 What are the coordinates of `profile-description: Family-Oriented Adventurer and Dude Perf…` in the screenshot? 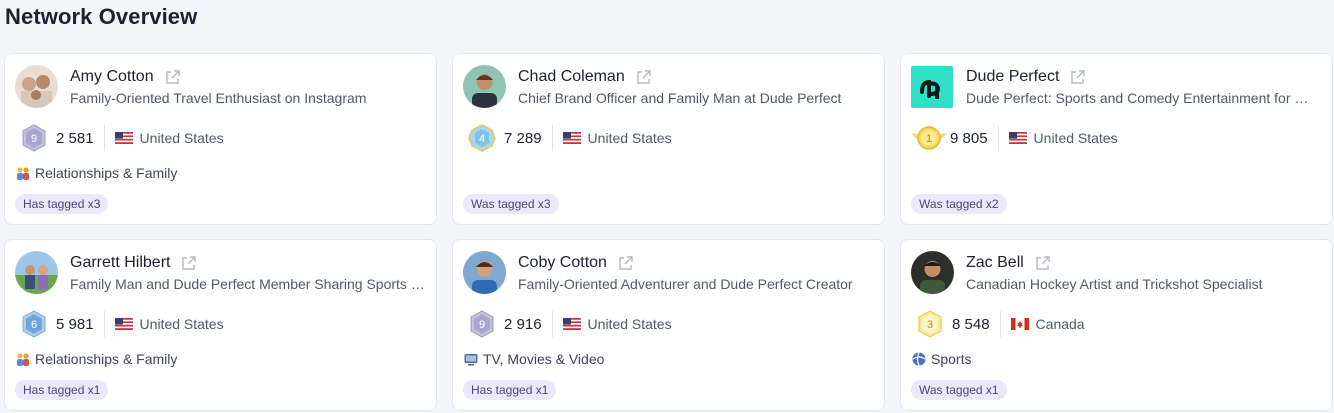 It's located at (685, 284).